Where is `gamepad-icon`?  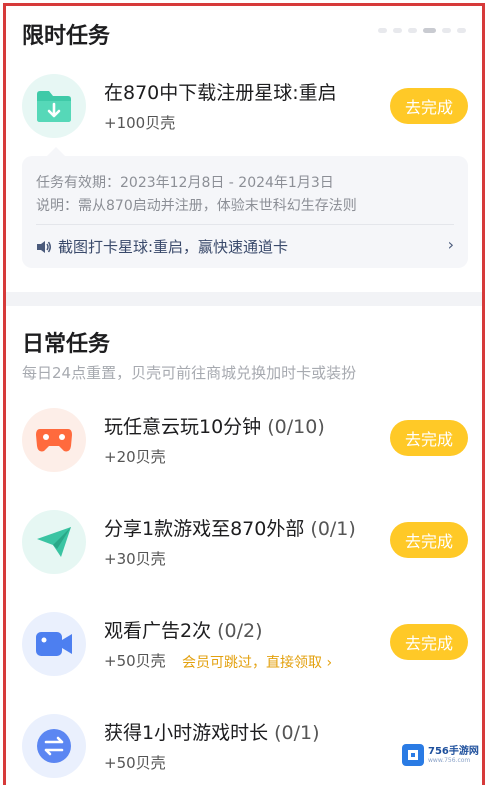 gamepad-icon is located at coordinates (54, 440).